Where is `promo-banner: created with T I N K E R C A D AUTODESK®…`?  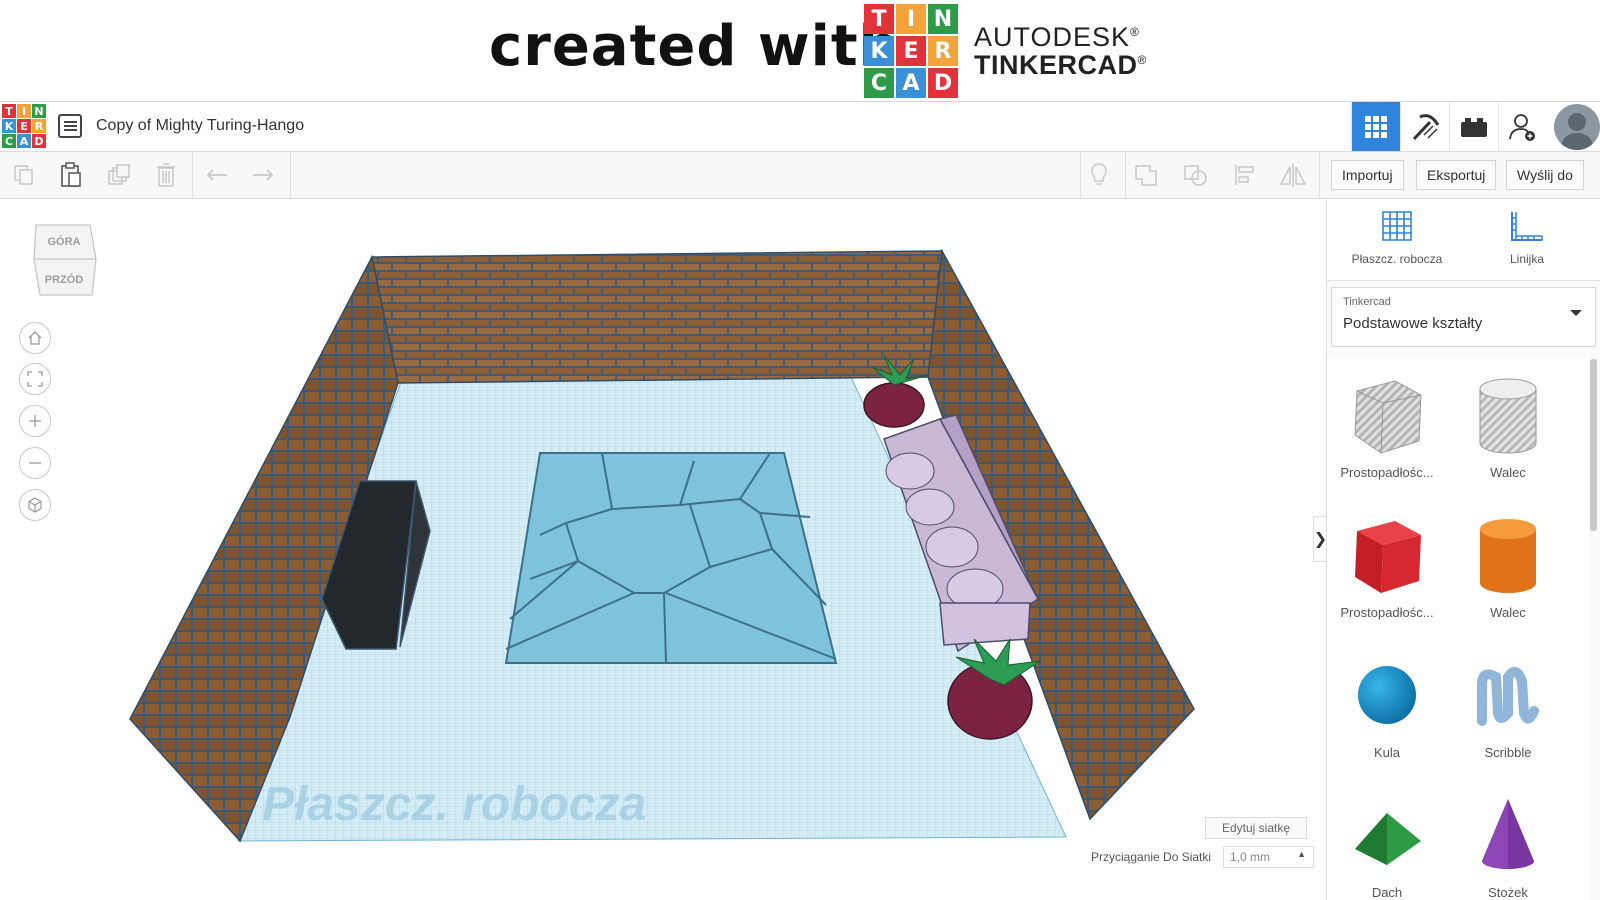
promo-banner: created with T I N K E R C A D AUTODESK®… is located at coordinates (800, 51).